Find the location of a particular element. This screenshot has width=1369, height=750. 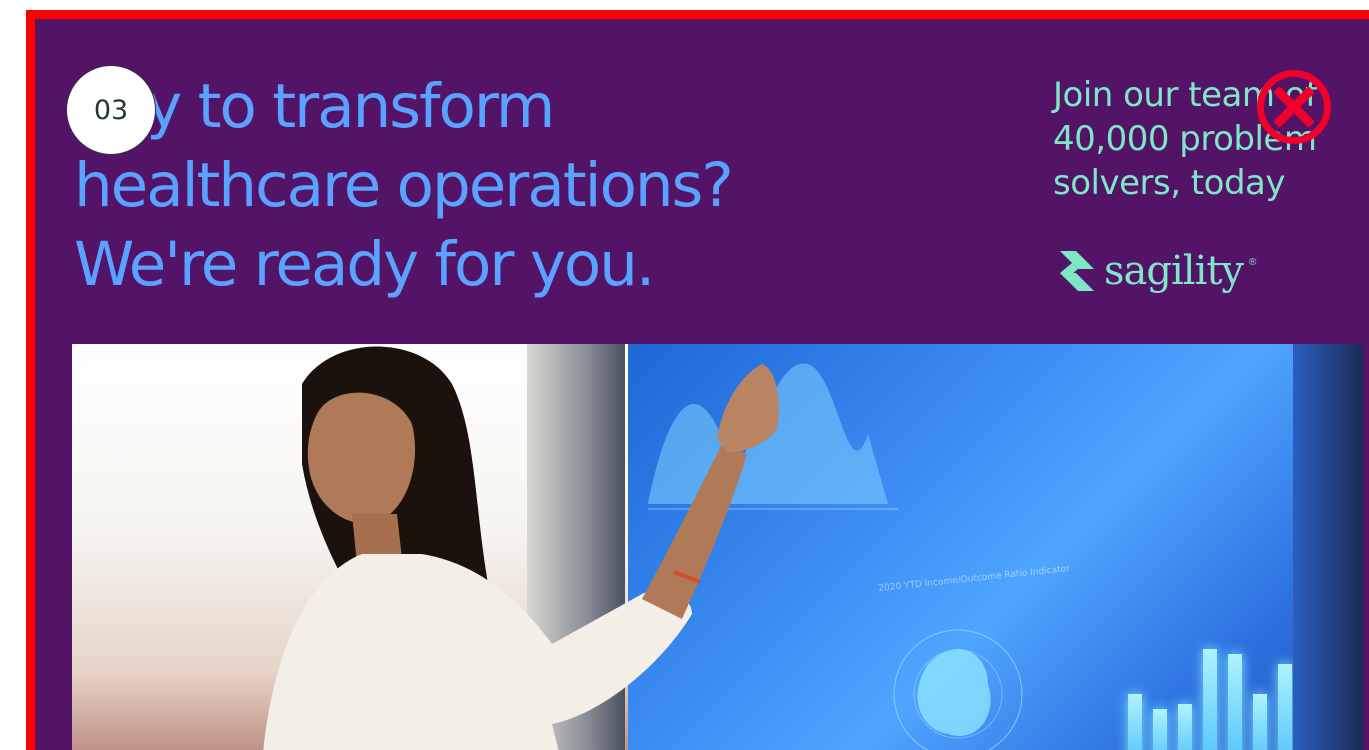

step-badge: 03 is located at coordinates (111, 110).